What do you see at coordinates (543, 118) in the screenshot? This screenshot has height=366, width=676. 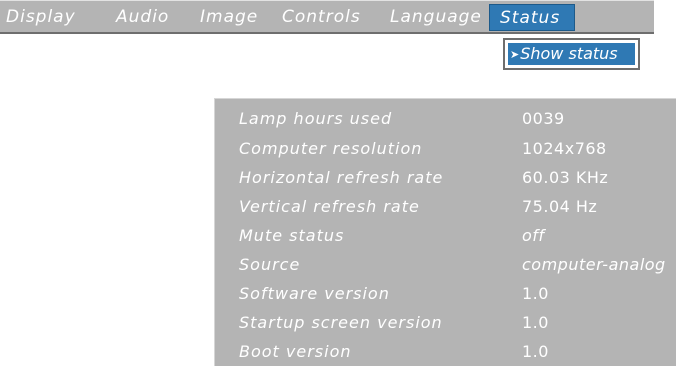 I see `status-value: 0039` at bounding box center [543, 118].